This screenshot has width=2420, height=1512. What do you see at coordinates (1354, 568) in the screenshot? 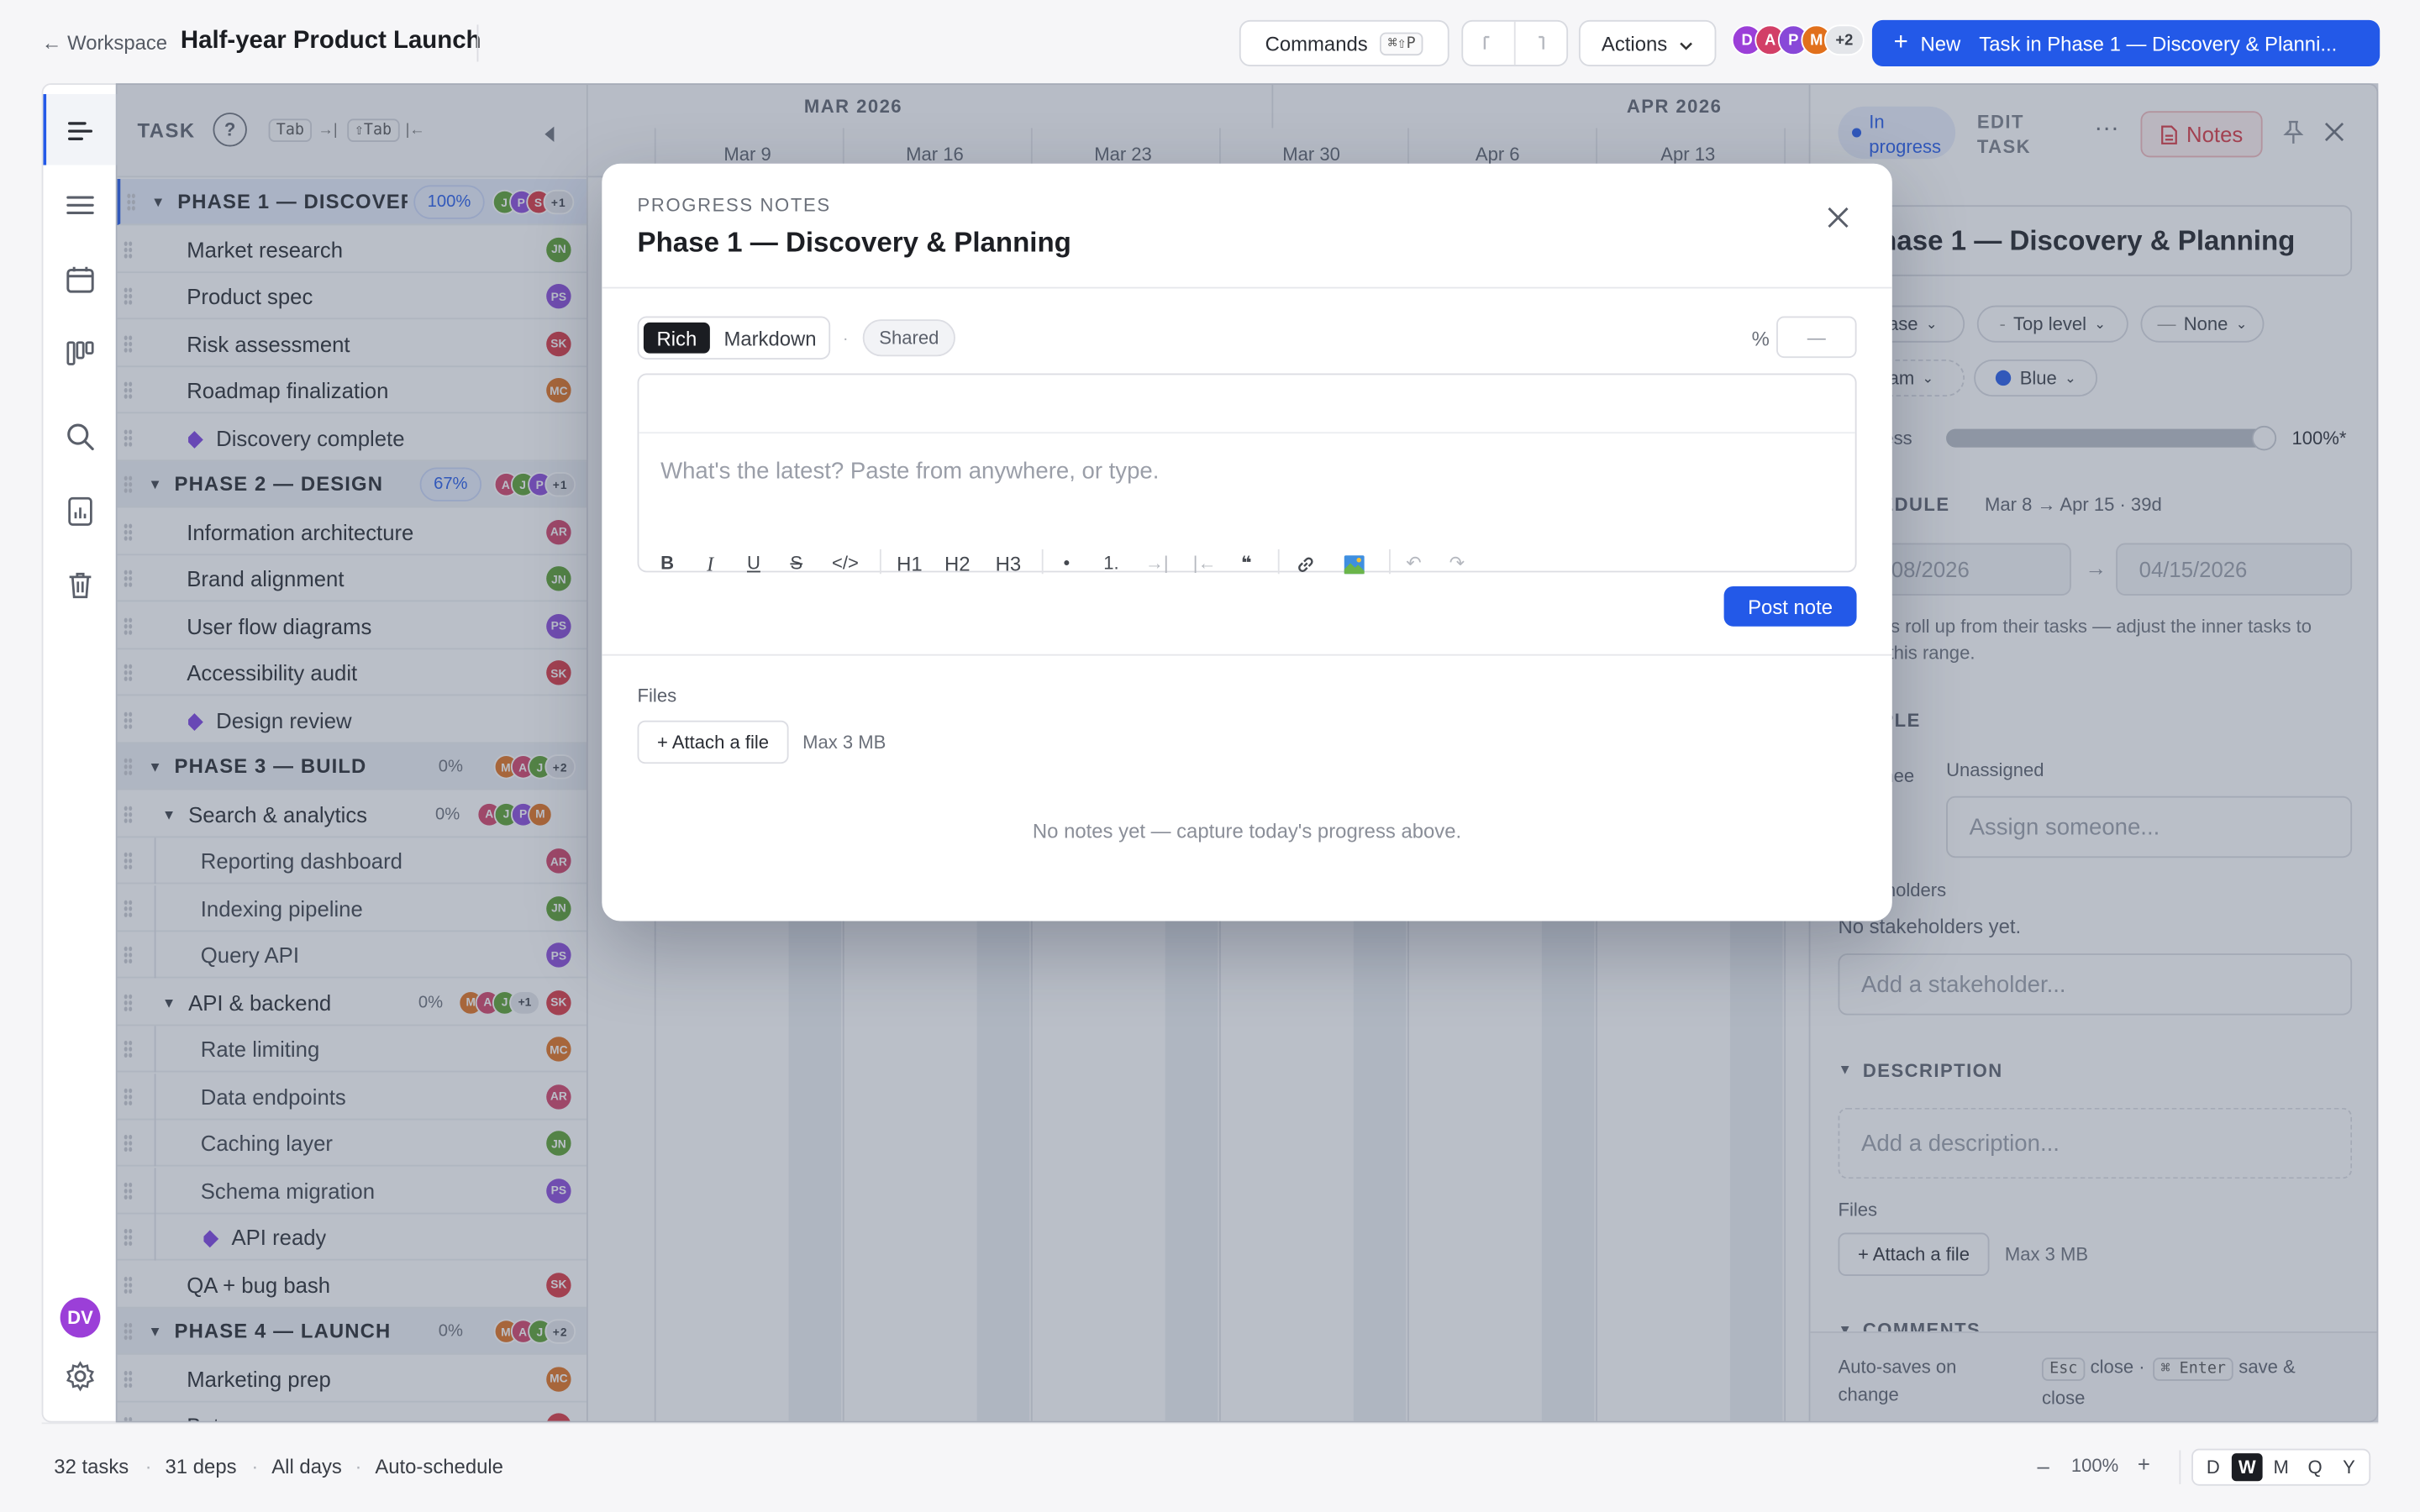
I see `image-icon` at bounding box center [1354, 568].